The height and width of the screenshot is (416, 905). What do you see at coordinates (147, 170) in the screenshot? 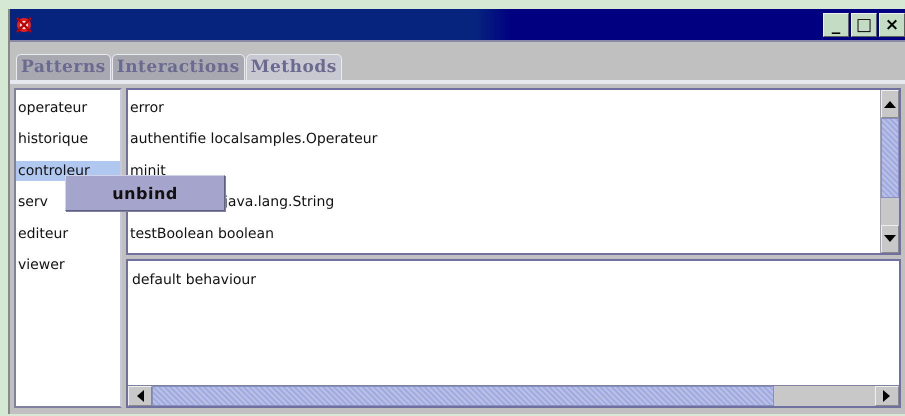
I see `method-item: minit` at bounding box center [147, 170].